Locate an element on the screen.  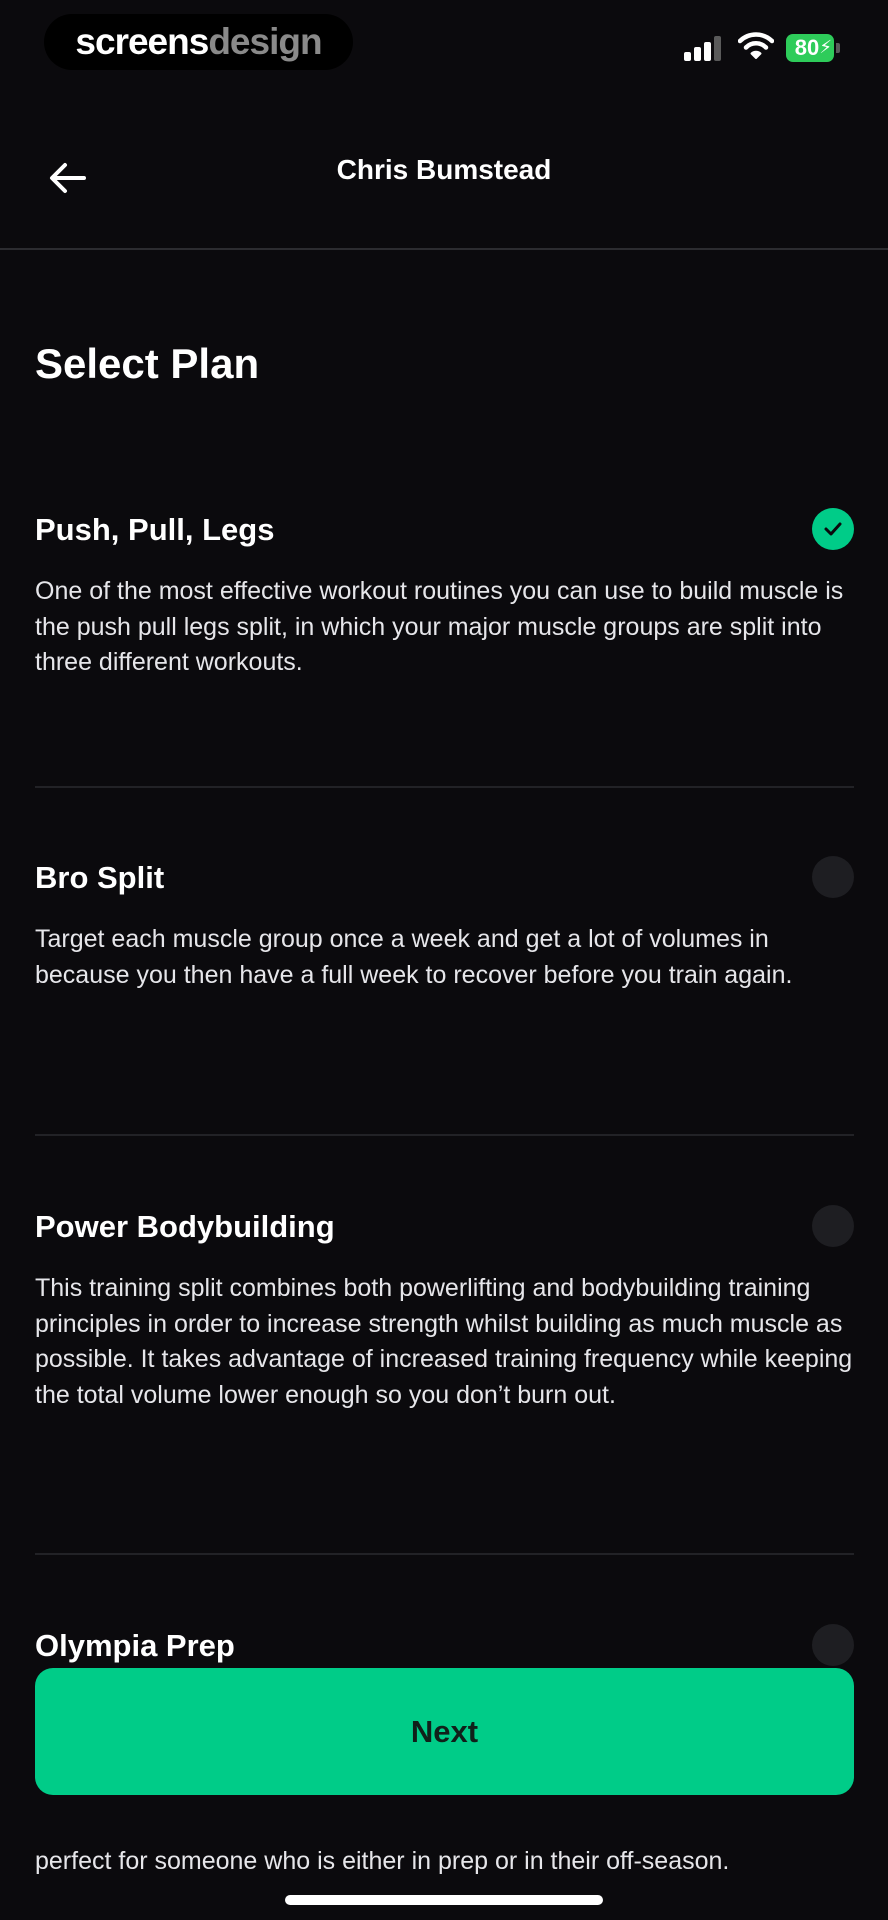
checkmark-icon is located at coordinates (833, 529).